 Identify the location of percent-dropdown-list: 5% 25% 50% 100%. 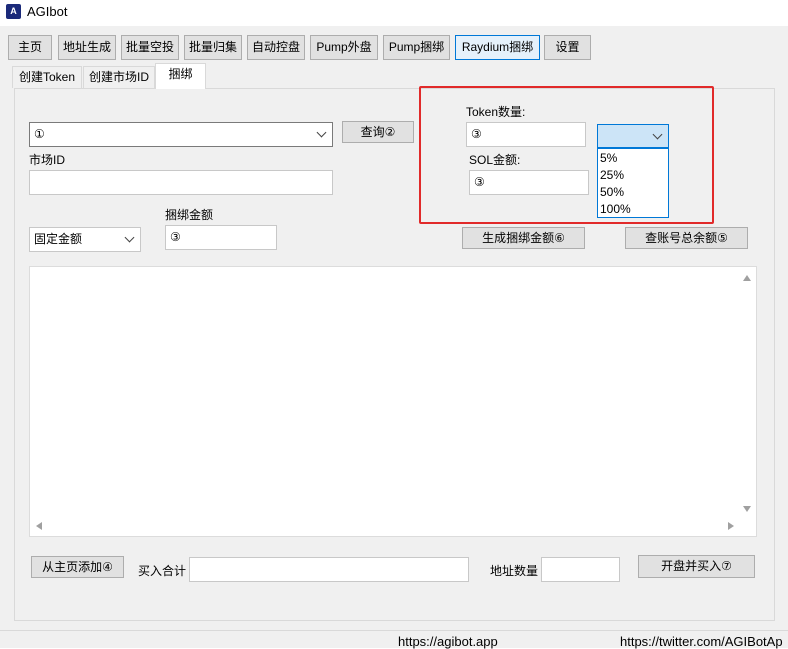
(633, 183).